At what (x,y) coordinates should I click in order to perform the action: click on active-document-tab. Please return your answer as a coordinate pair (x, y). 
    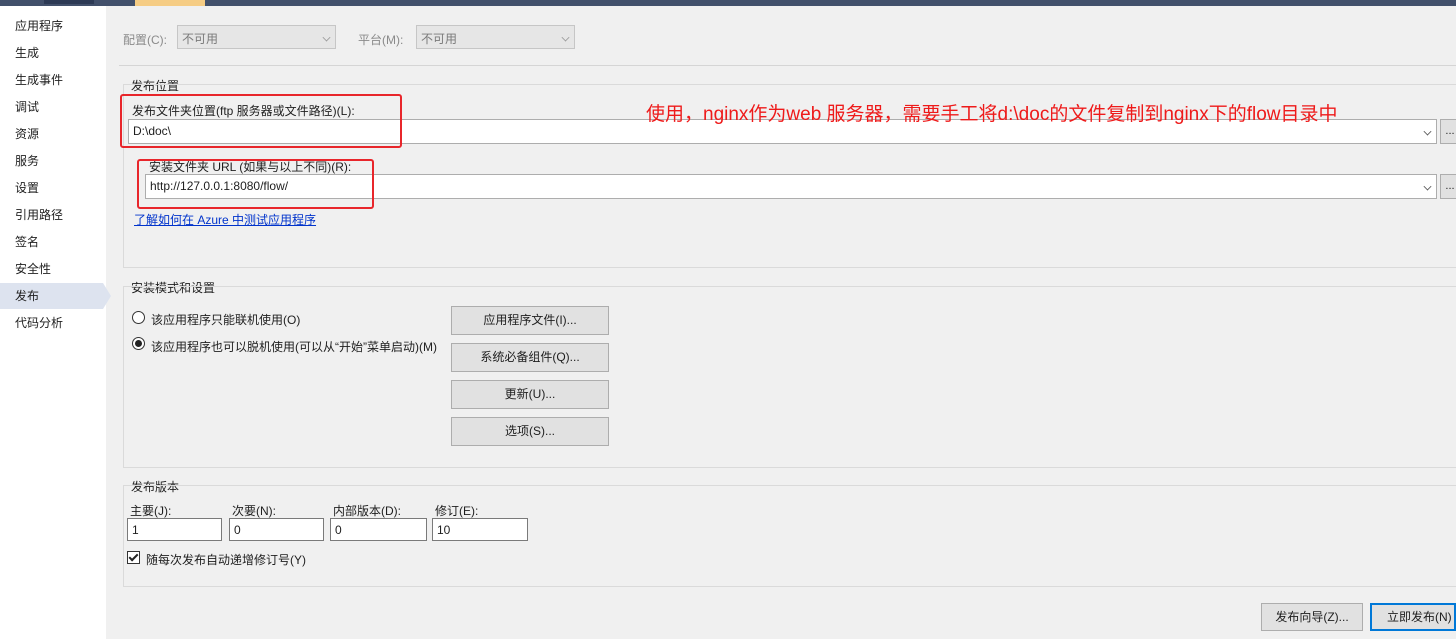
    Looking at the image, I should click on (170, 3).